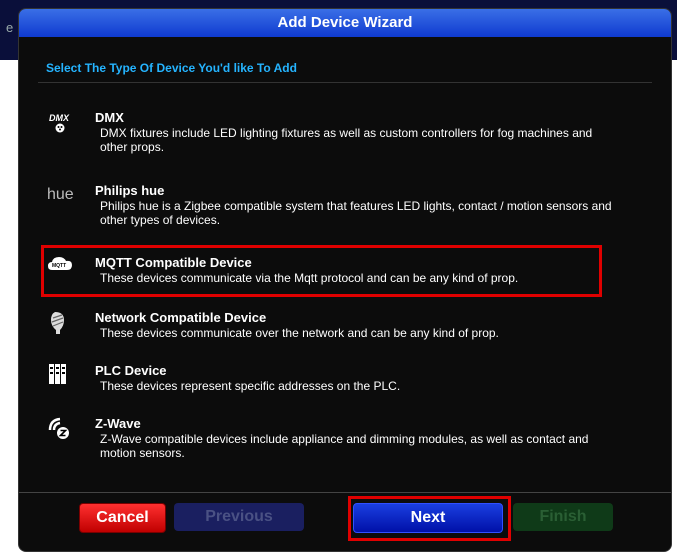 Image resolution: width=677 pixels, height=559 pixels. Describe the element at coordinates (122, 518) in the screenshot. I see `cancel-button: Cancel` at that location.